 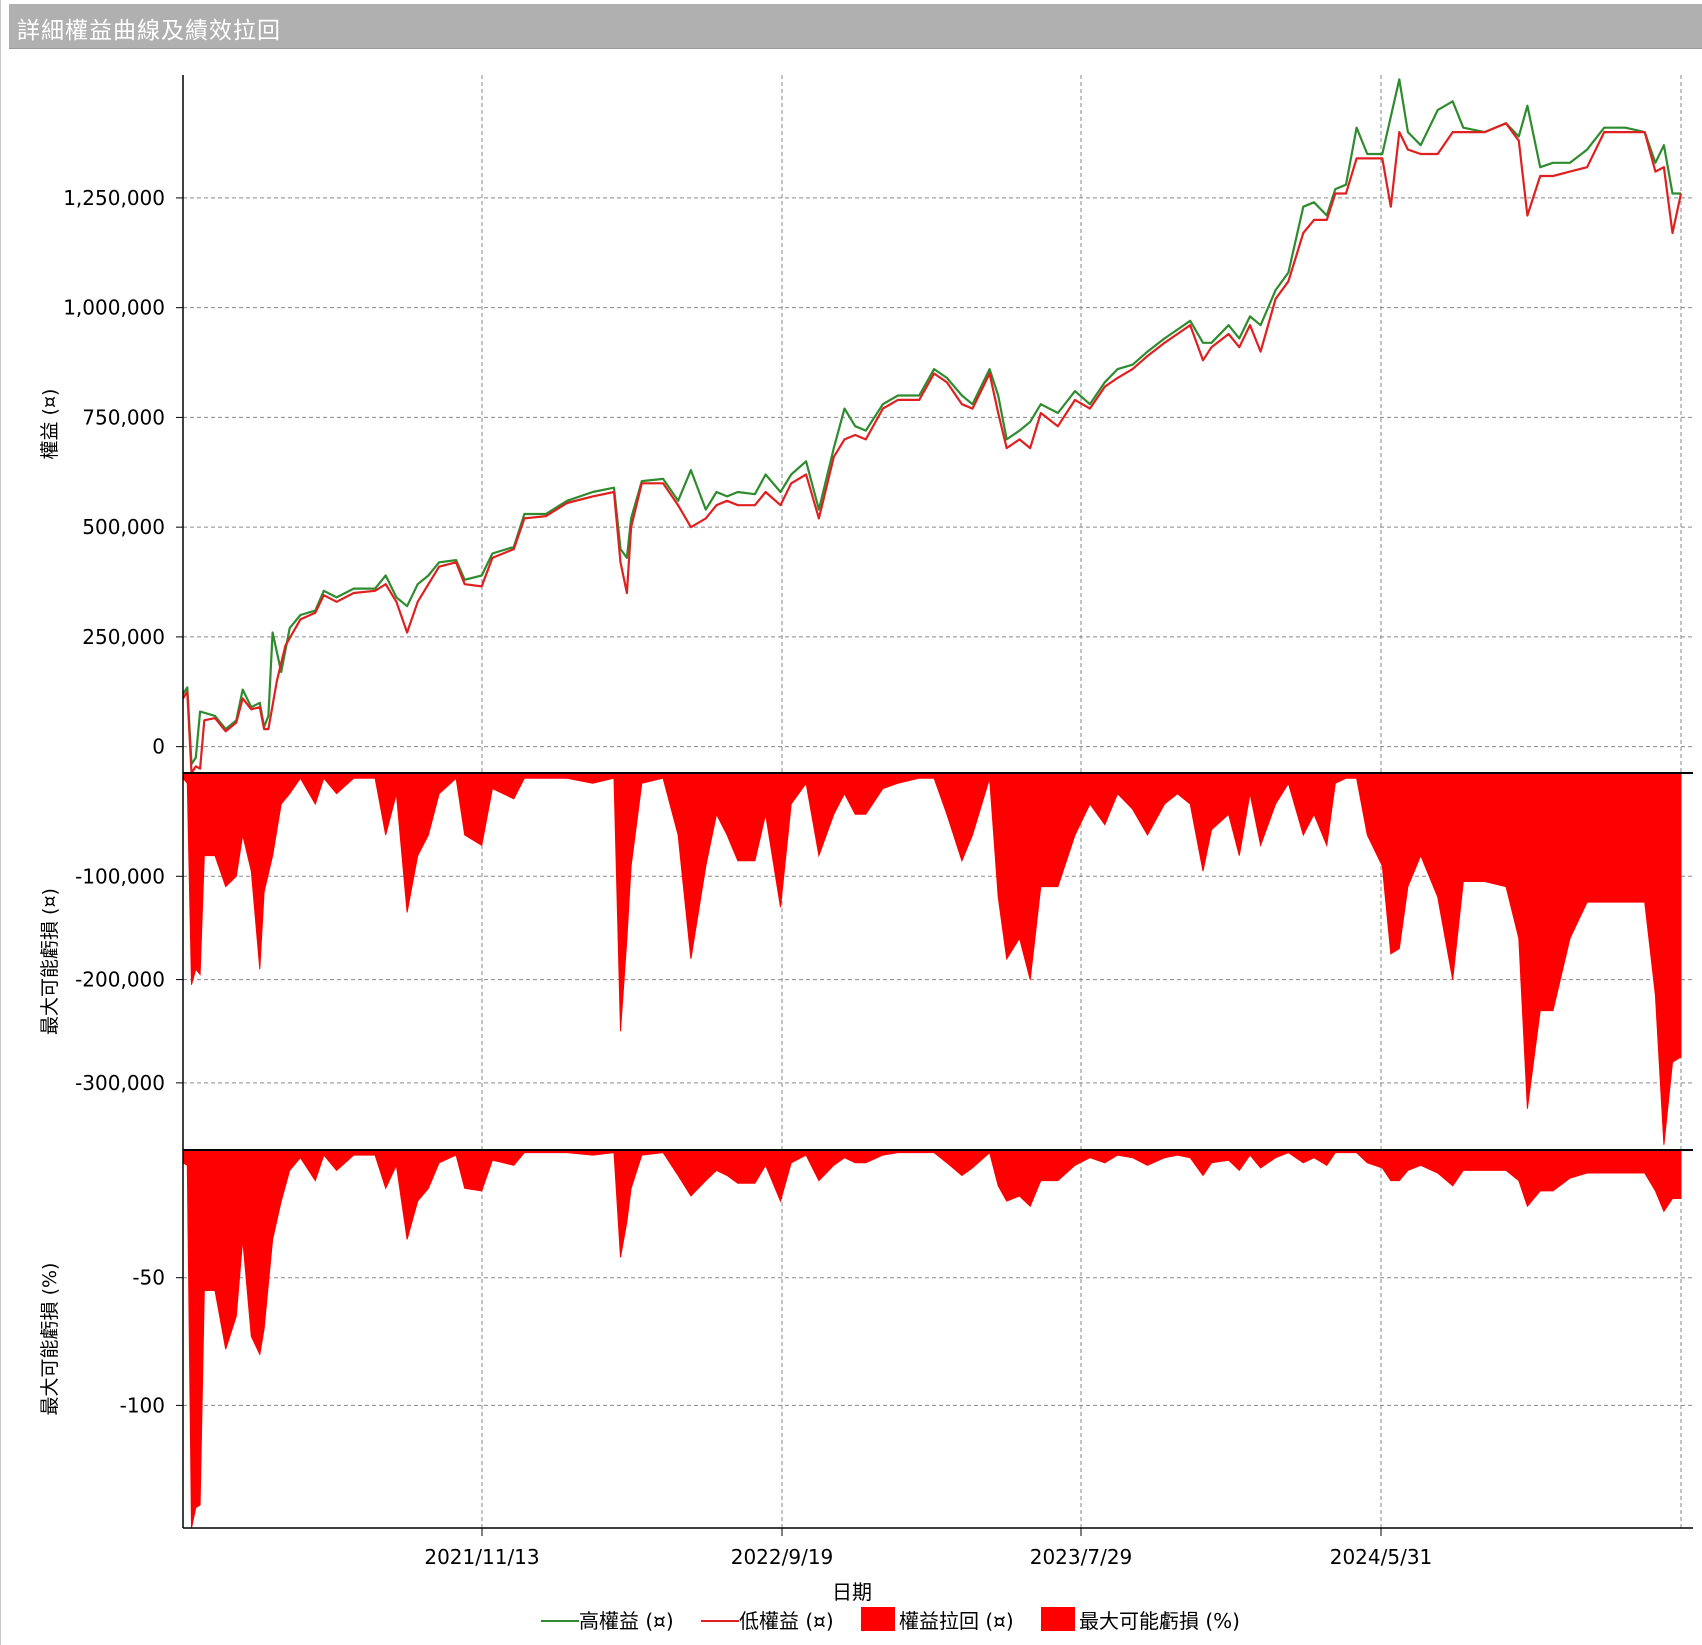 What do you see at coordinates (50, 424) in the screenshot?
I see `y-axis-label: 權益 (¤)` at bounding box center [50, 424].